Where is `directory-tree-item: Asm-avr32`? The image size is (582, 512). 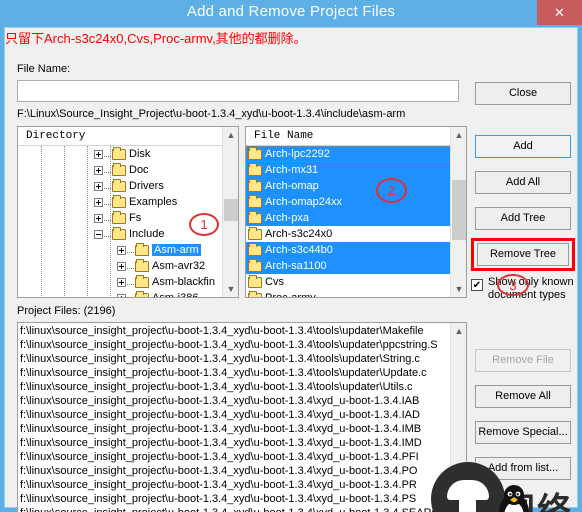 directory-tree-item: Asm-avr32 is located at coordinates (120, 266).